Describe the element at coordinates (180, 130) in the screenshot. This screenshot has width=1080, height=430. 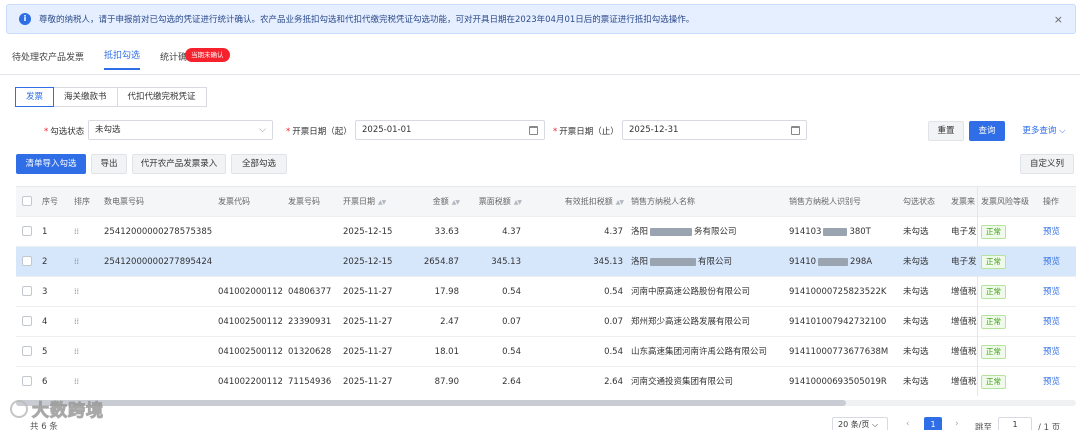
I see `status-select: 未勾选 ⌵` at that location.